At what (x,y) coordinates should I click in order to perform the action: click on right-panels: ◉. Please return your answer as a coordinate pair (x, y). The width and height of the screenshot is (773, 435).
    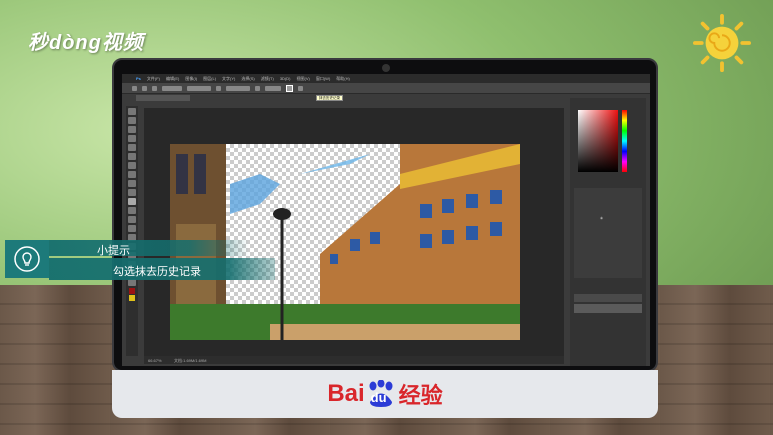
    Looking at the image, I should click on (608, 232).